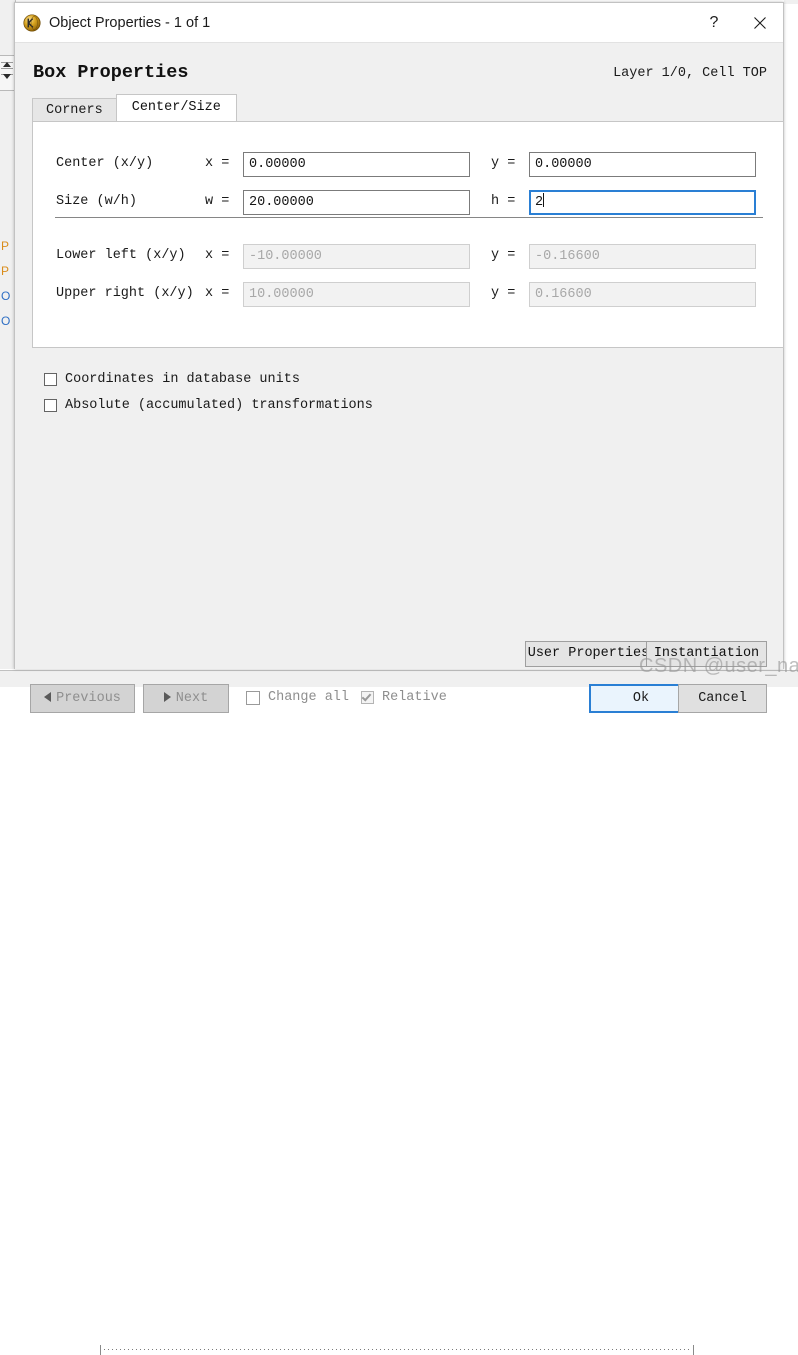 This screenshot has width=798, height=1355. What do you see at coordinates (356, 294) in the screenshot?
I see `upper-right-x-input: 10.00000` at bounding box center [356, 294].